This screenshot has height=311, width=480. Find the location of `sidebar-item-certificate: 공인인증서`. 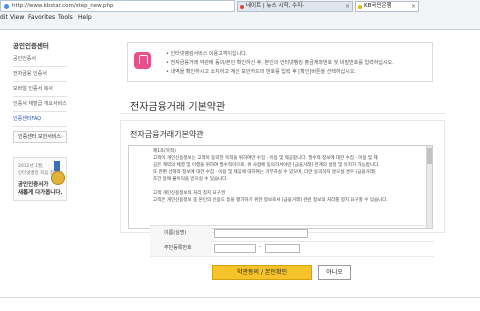

sidebar-item-certificate: 공인인증서 is located at coordinates (40, 59).